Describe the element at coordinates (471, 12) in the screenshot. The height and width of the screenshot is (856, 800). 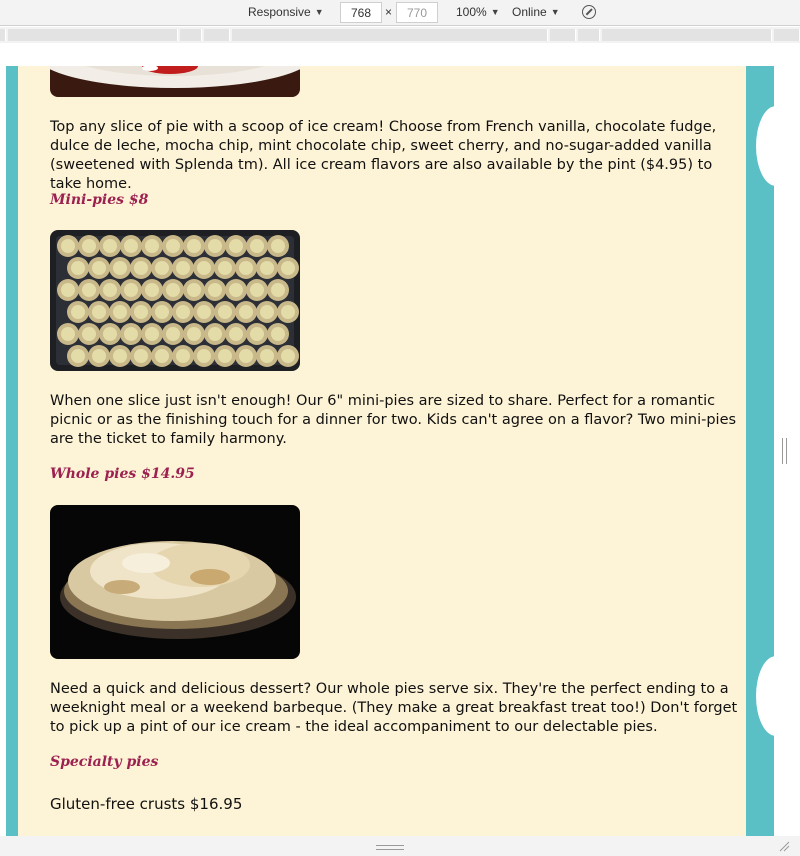
I see `zoom-label: 100%` at that location.